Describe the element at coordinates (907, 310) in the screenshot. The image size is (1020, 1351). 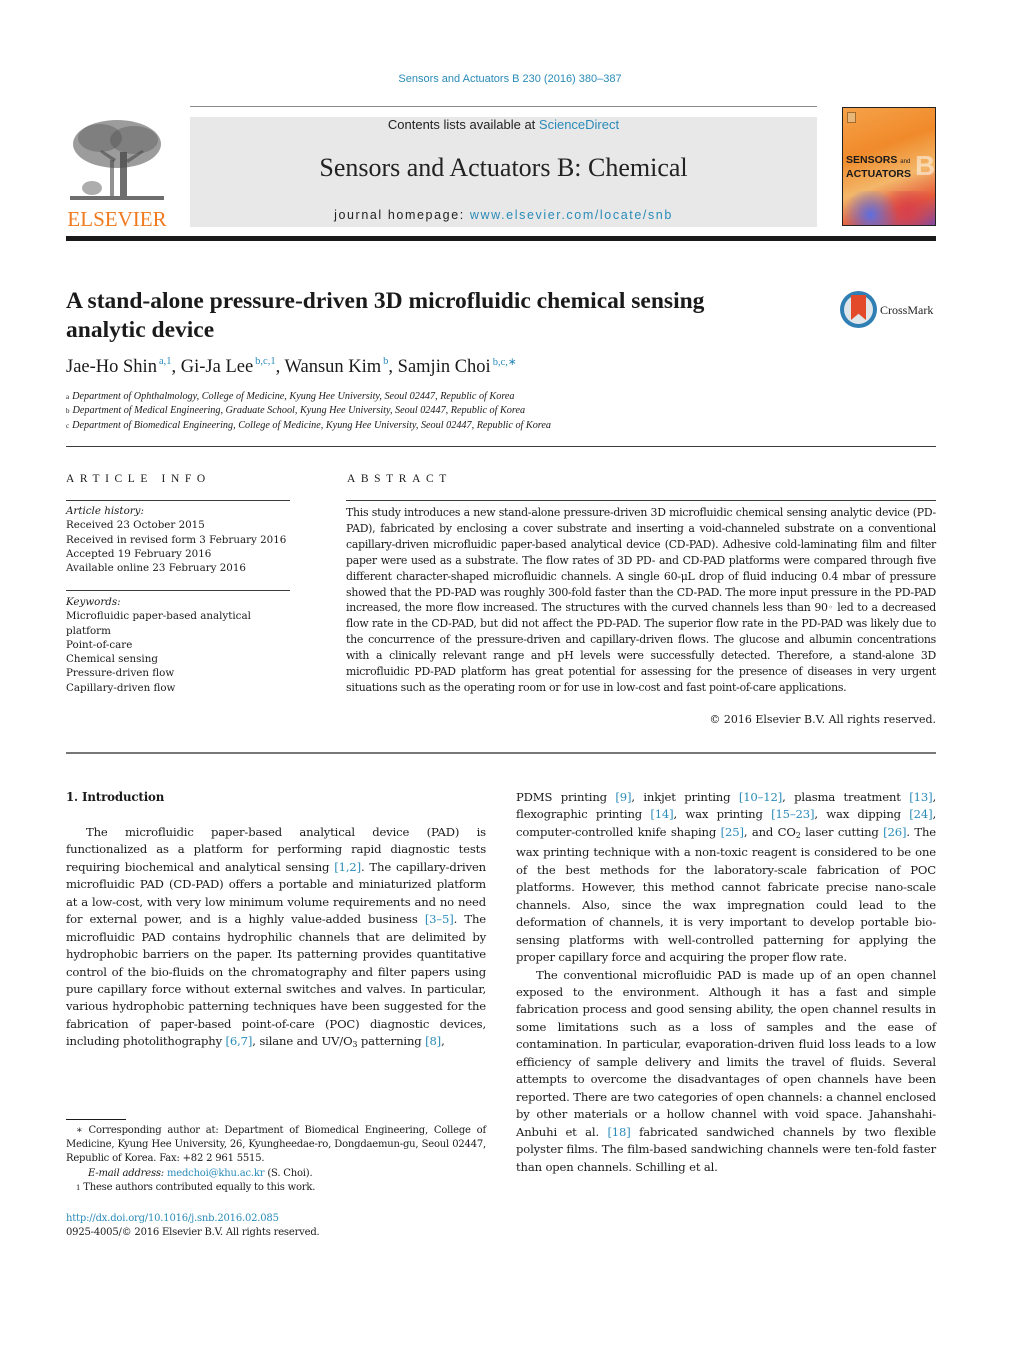
I see `crossmark-label: CrossMark` at that location.